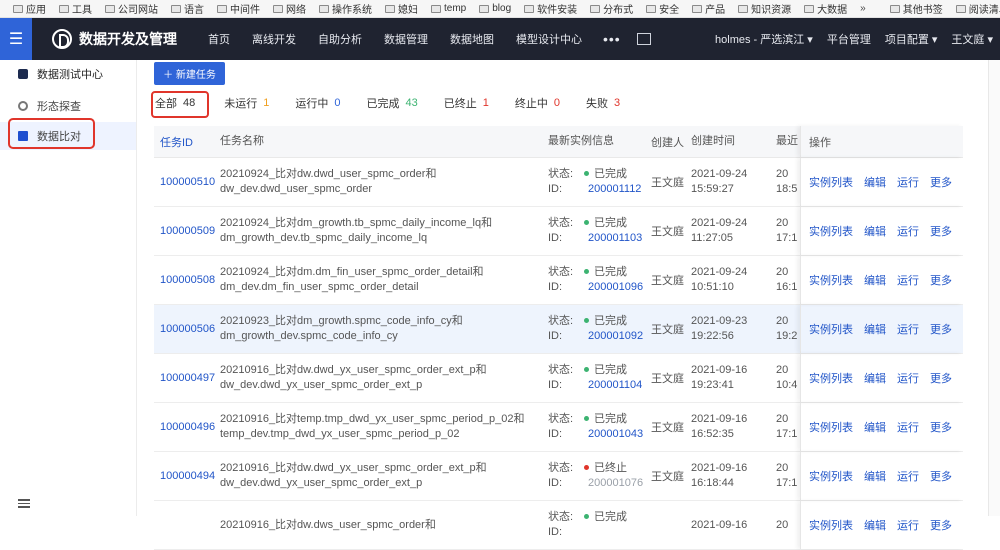 The height and width of the screenshot is (550, 1000). What do you see at coordinates (612, 39) in the screenshot?
I see `nav-more-icon: •••` at bounding box center [612, 39].